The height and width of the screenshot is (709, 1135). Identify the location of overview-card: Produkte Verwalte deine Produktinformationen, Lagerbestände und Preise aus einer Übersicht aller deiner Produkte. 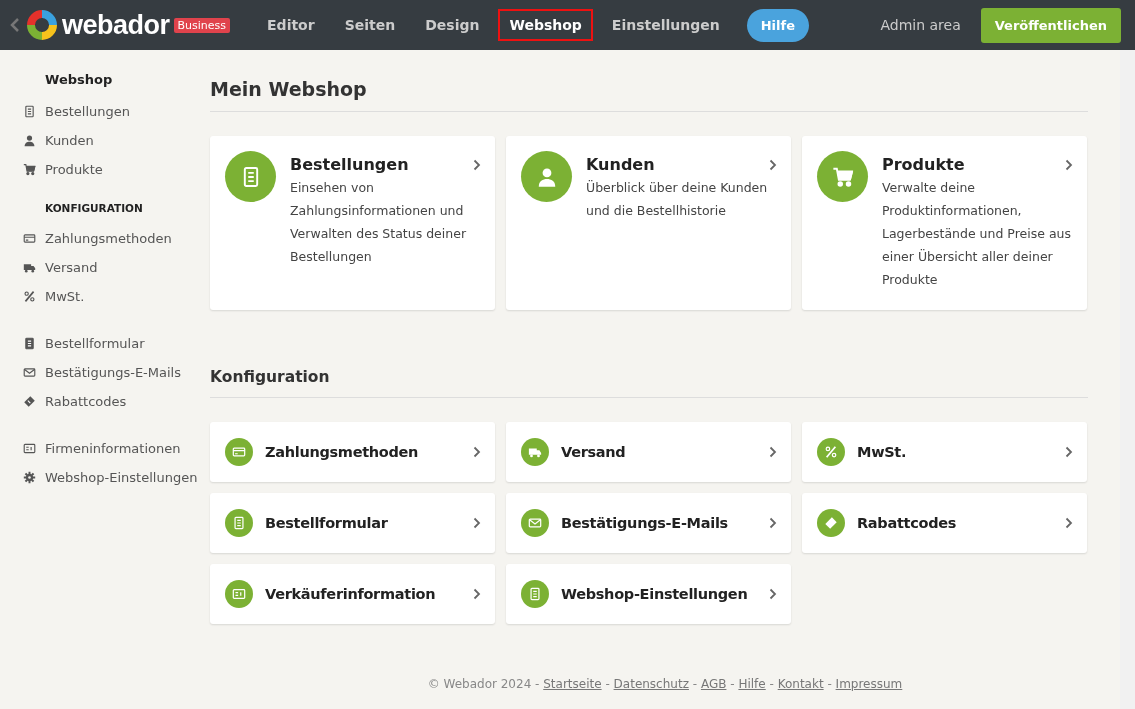
(944, 223).